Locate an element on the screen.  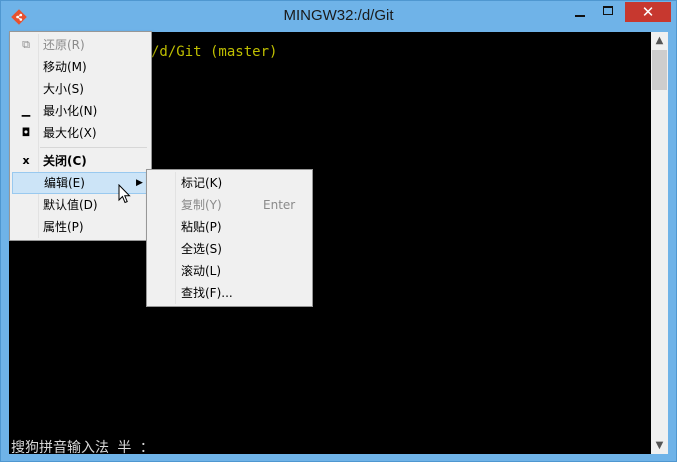
prompt-text: /d/Git (master) is located at coordinates (214, 52).